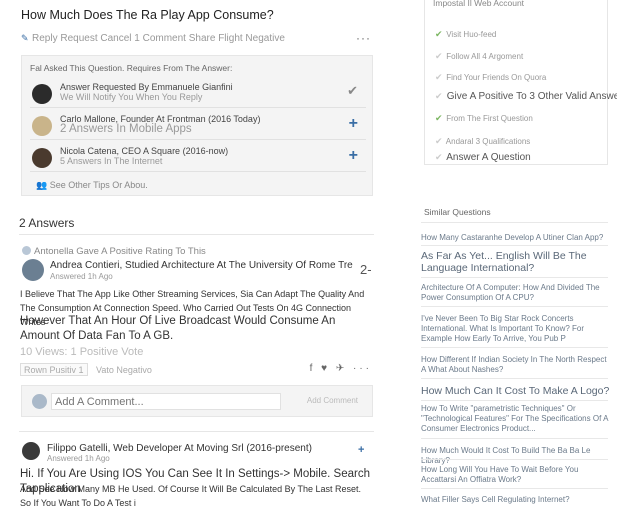 This screenshot has width=617, height=509. What do you see at coordinates (489, 118) in the screenshot?
I see `setup-item-label: From The First Question` at bounding box center [489, 118].